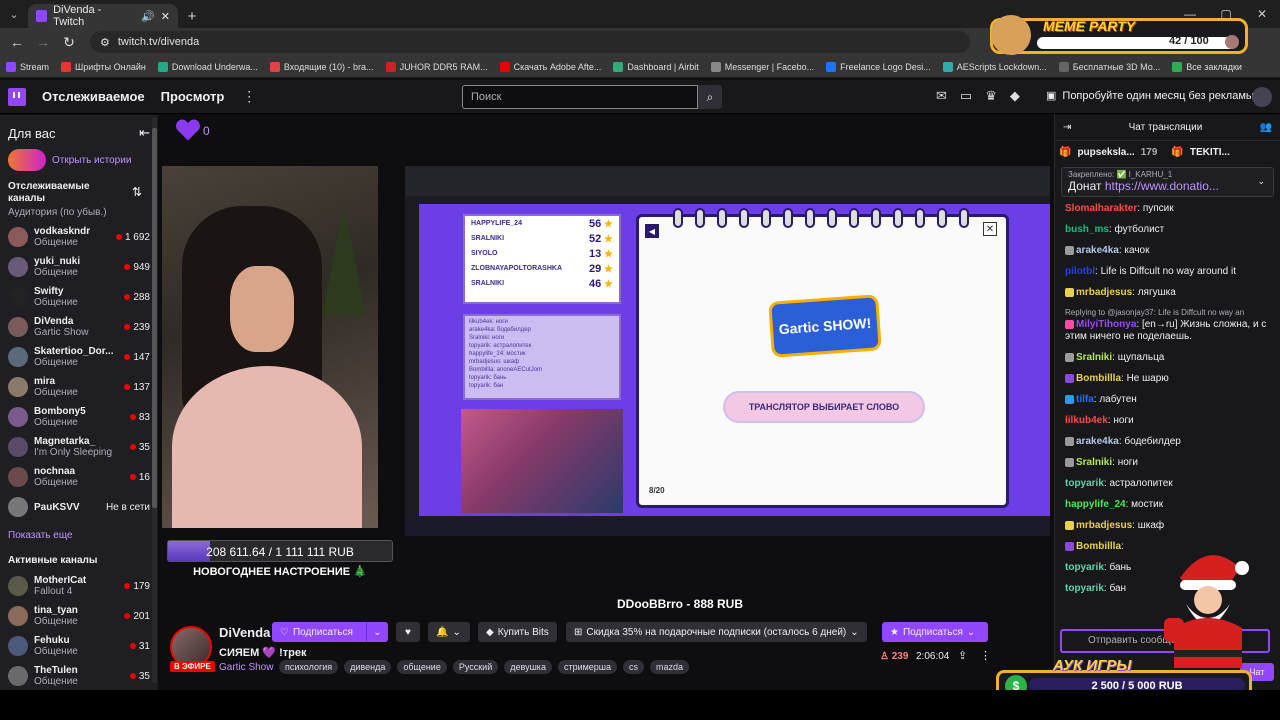 The height and width of the screenshot is (720, 1280). Describe the element at coordinates (249, 96) in the screenshot. I see `more-dots-icon: ⋮` at that location.